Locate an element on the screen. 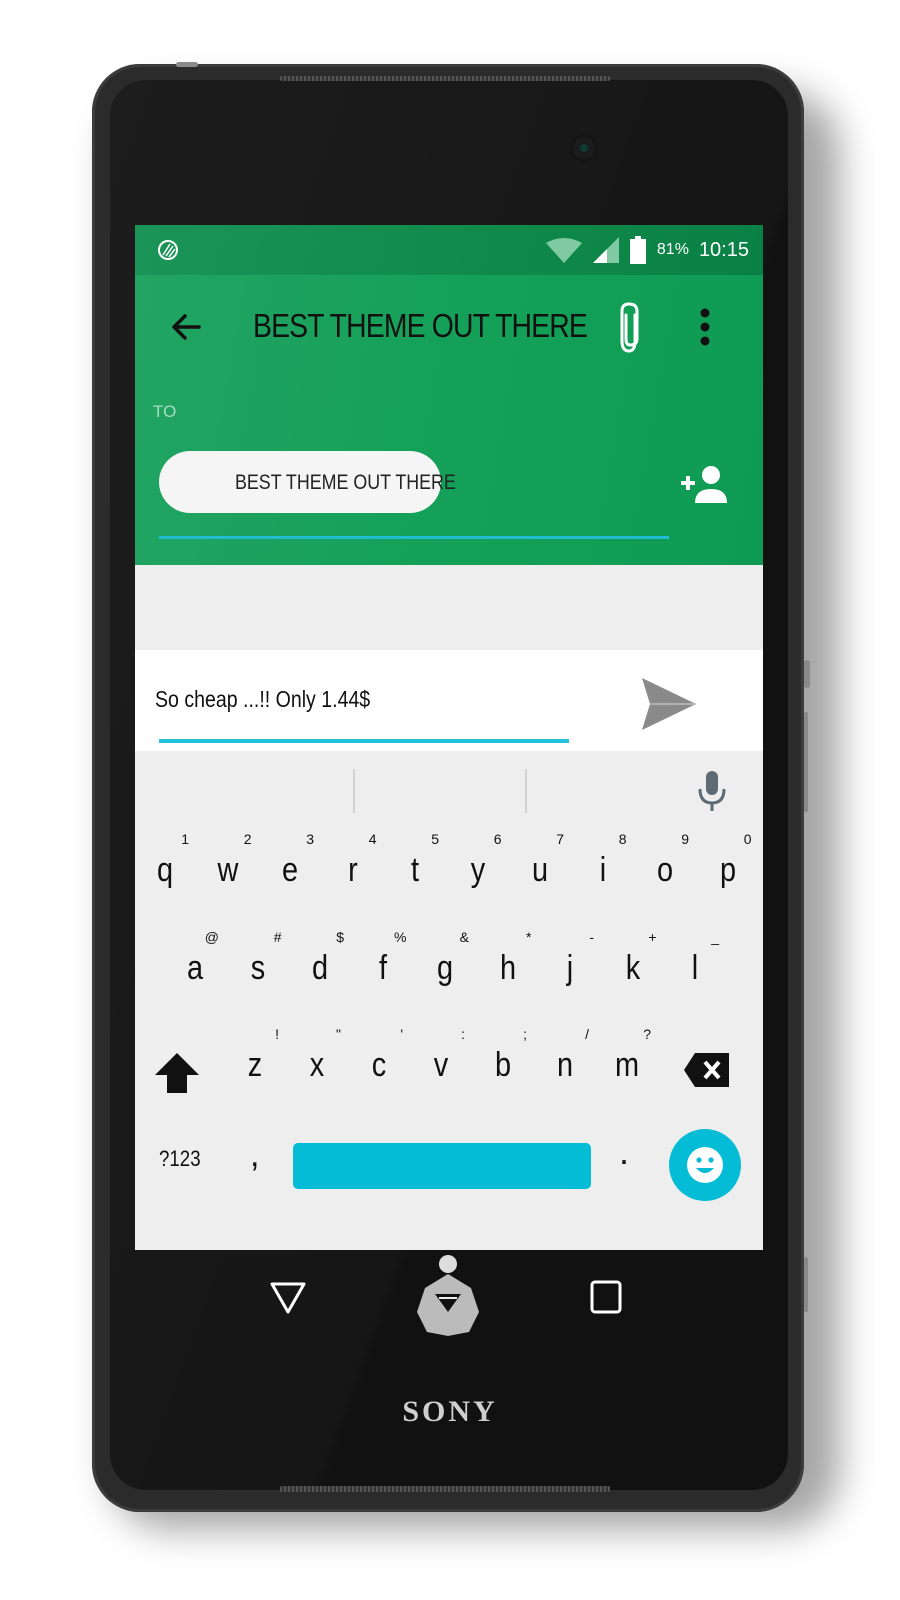 The width and height of the screenshot is (900, 1600). emoji-icon is located at coordinates (705, 1165).